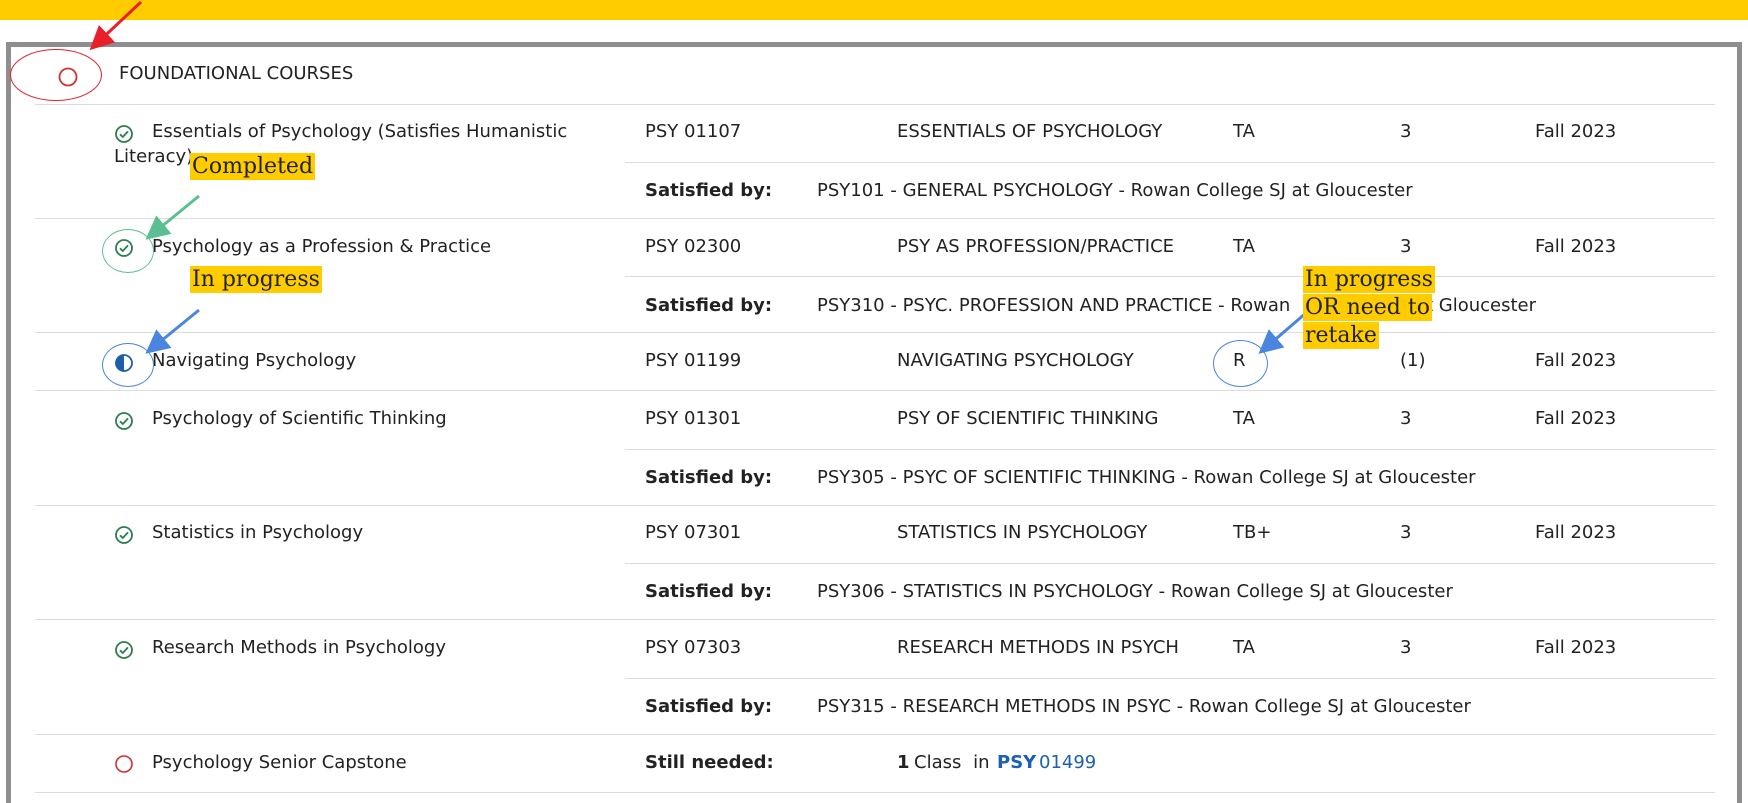 This screenshot has height=803, width=1748. Describe the element at coordinates (253, 166) in the screenshot. I see `annotation-completed: Completed` at that location.